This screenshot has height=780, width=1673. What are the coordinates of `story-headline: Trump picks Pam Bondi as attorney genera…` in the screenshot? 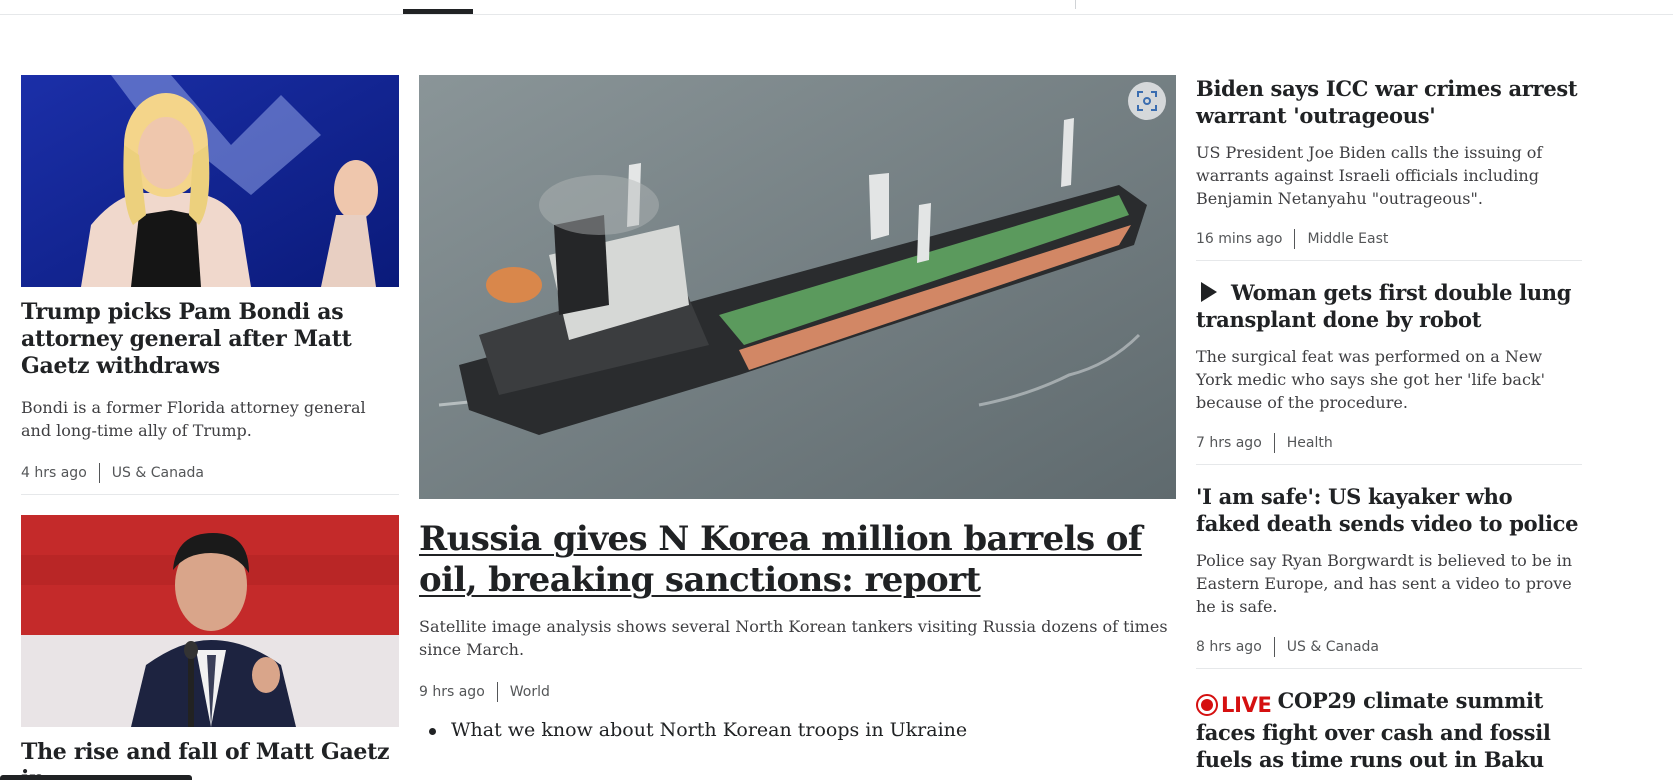 It's located at (210, 339).